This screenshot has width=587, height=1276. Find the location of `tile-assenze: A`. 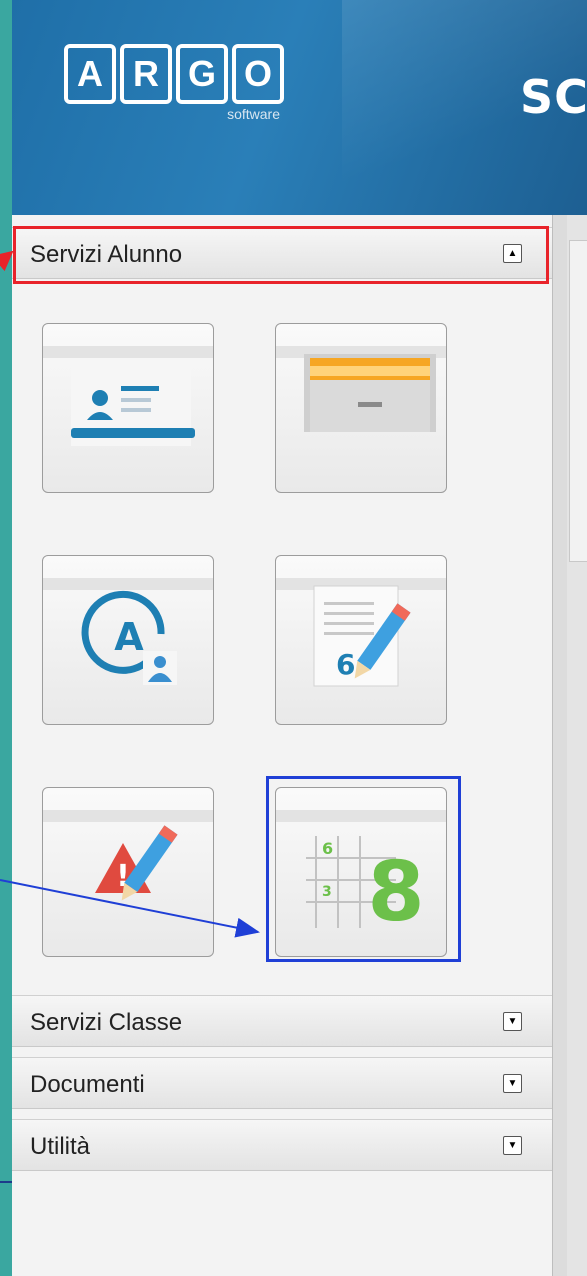

tile-assenze: A is located at coordinates (128, 640).